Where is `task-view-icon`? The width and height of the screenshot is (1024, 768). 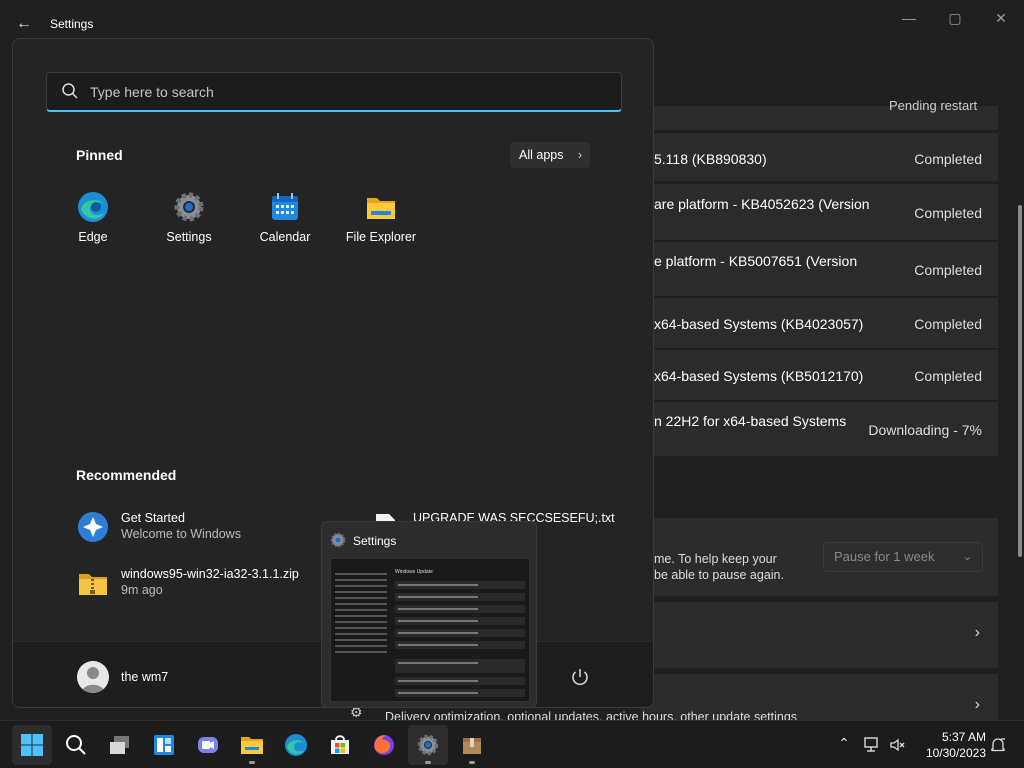
task-view-icon is located at coordinates (119, 745).